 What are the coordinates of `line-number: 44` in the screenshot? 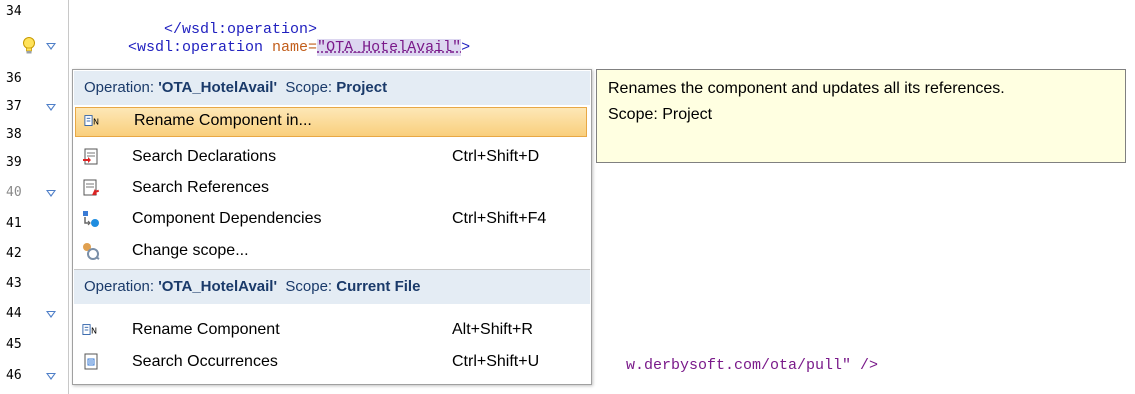 It's located at (14, 313).